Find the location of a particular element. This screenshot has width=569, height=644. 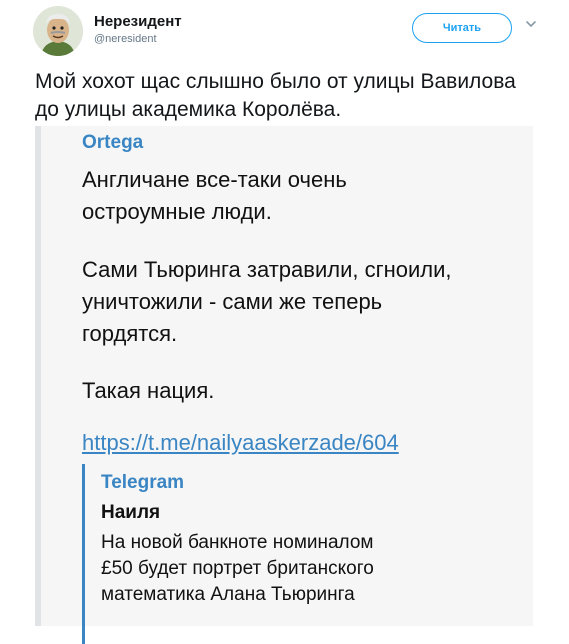

preview-source: Telegram is located at coordinates (143, 482).